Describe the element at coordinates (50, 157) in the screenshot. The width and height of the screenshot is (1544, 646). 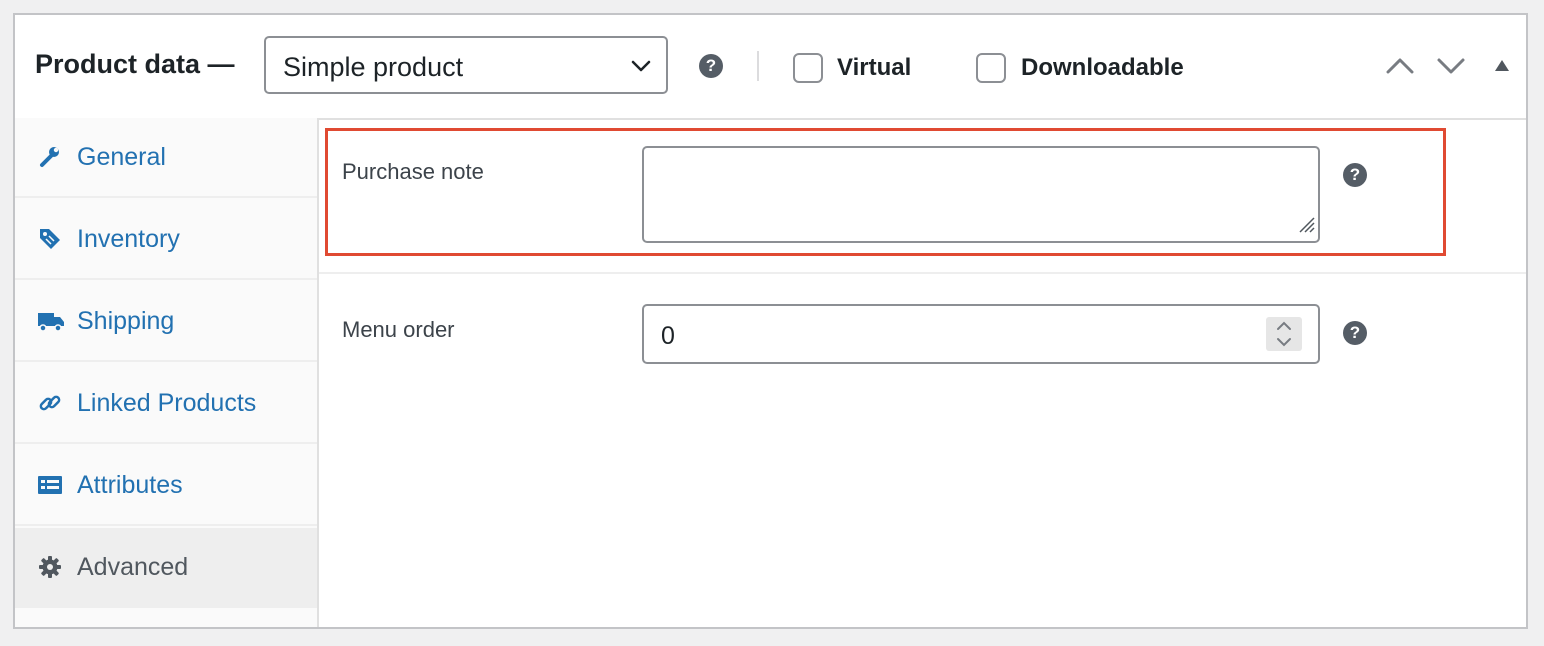
I see `wrench-icon` at that location.